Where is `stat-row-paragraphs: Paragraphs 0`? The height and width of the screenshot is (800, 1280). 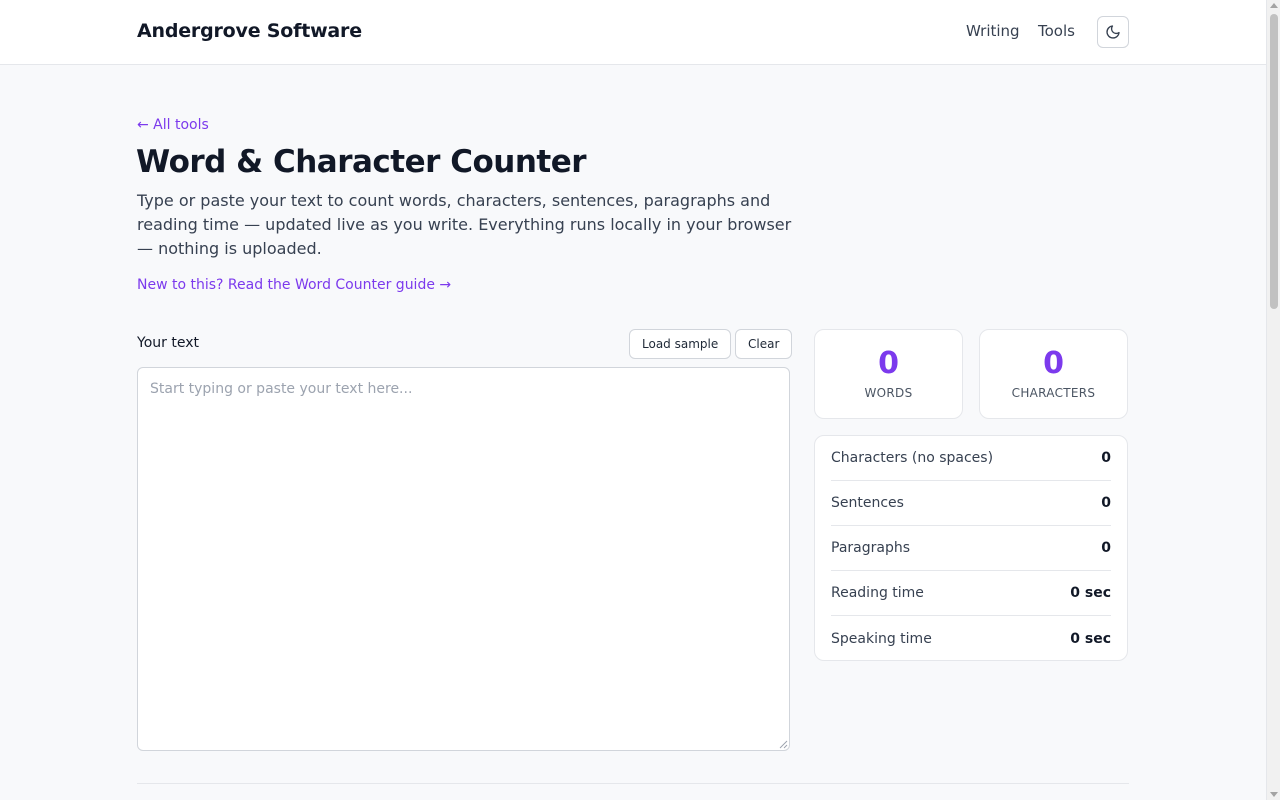
stat-row-paragraphs: Paragraphs 0 is located at coordinates (971, 548).